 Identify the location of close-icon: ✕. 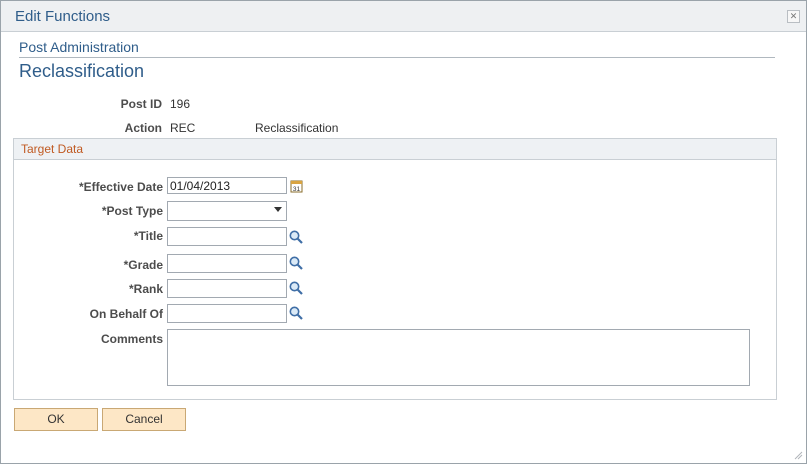
(793, 16).